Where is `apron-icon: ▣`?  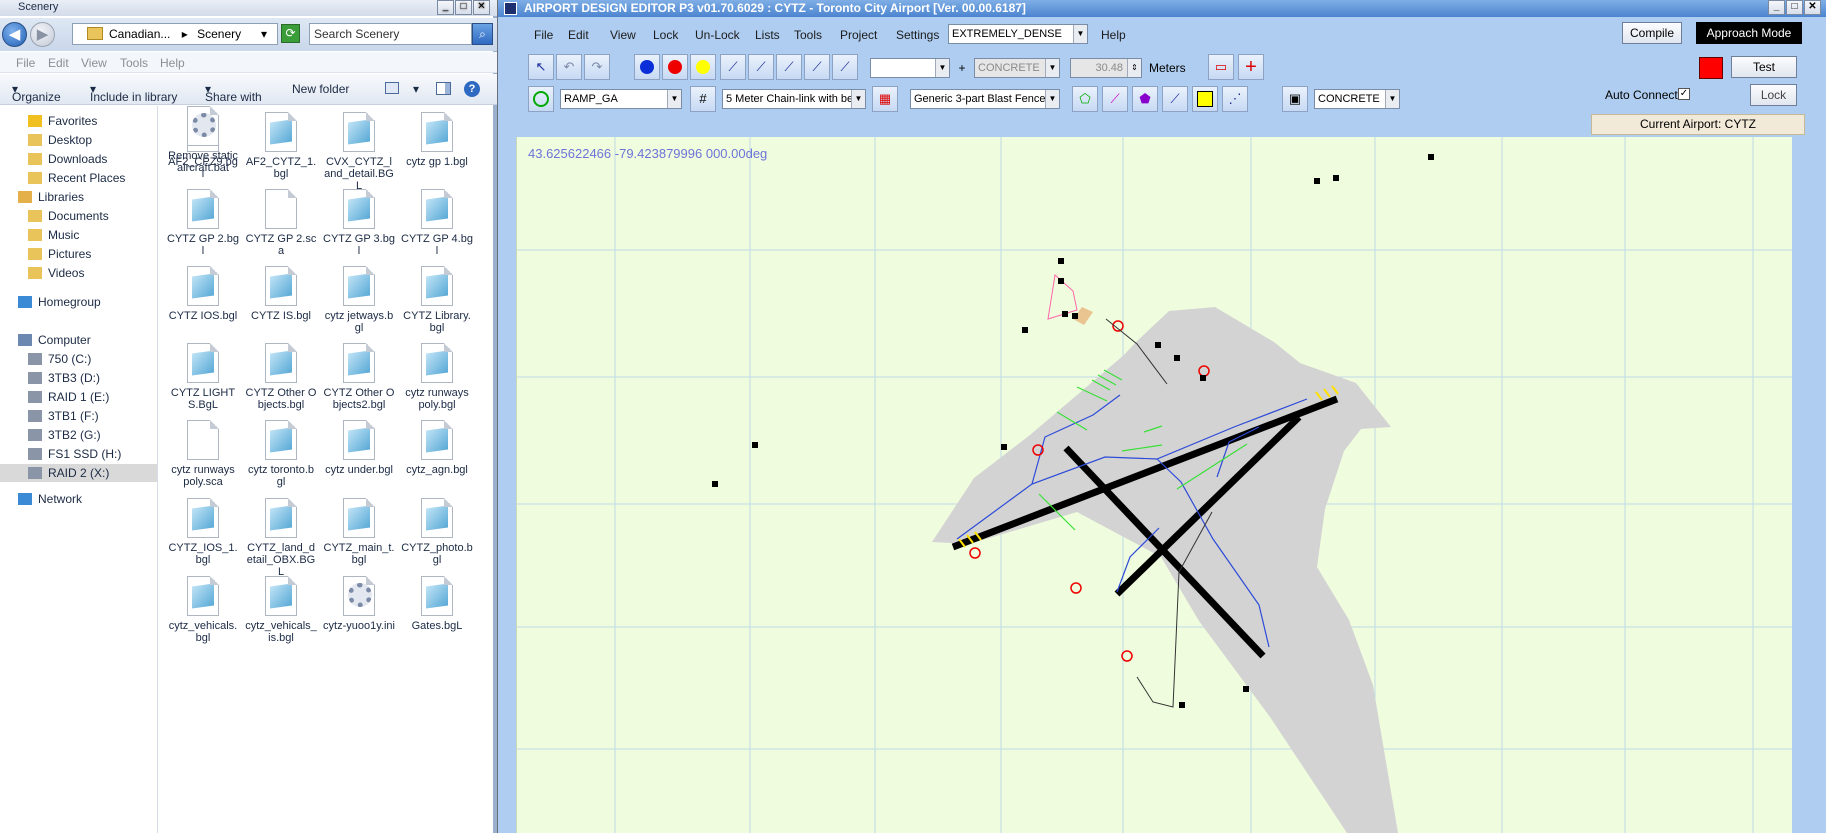
apron-icon: ▣ is located at coordinates (1295, 99).